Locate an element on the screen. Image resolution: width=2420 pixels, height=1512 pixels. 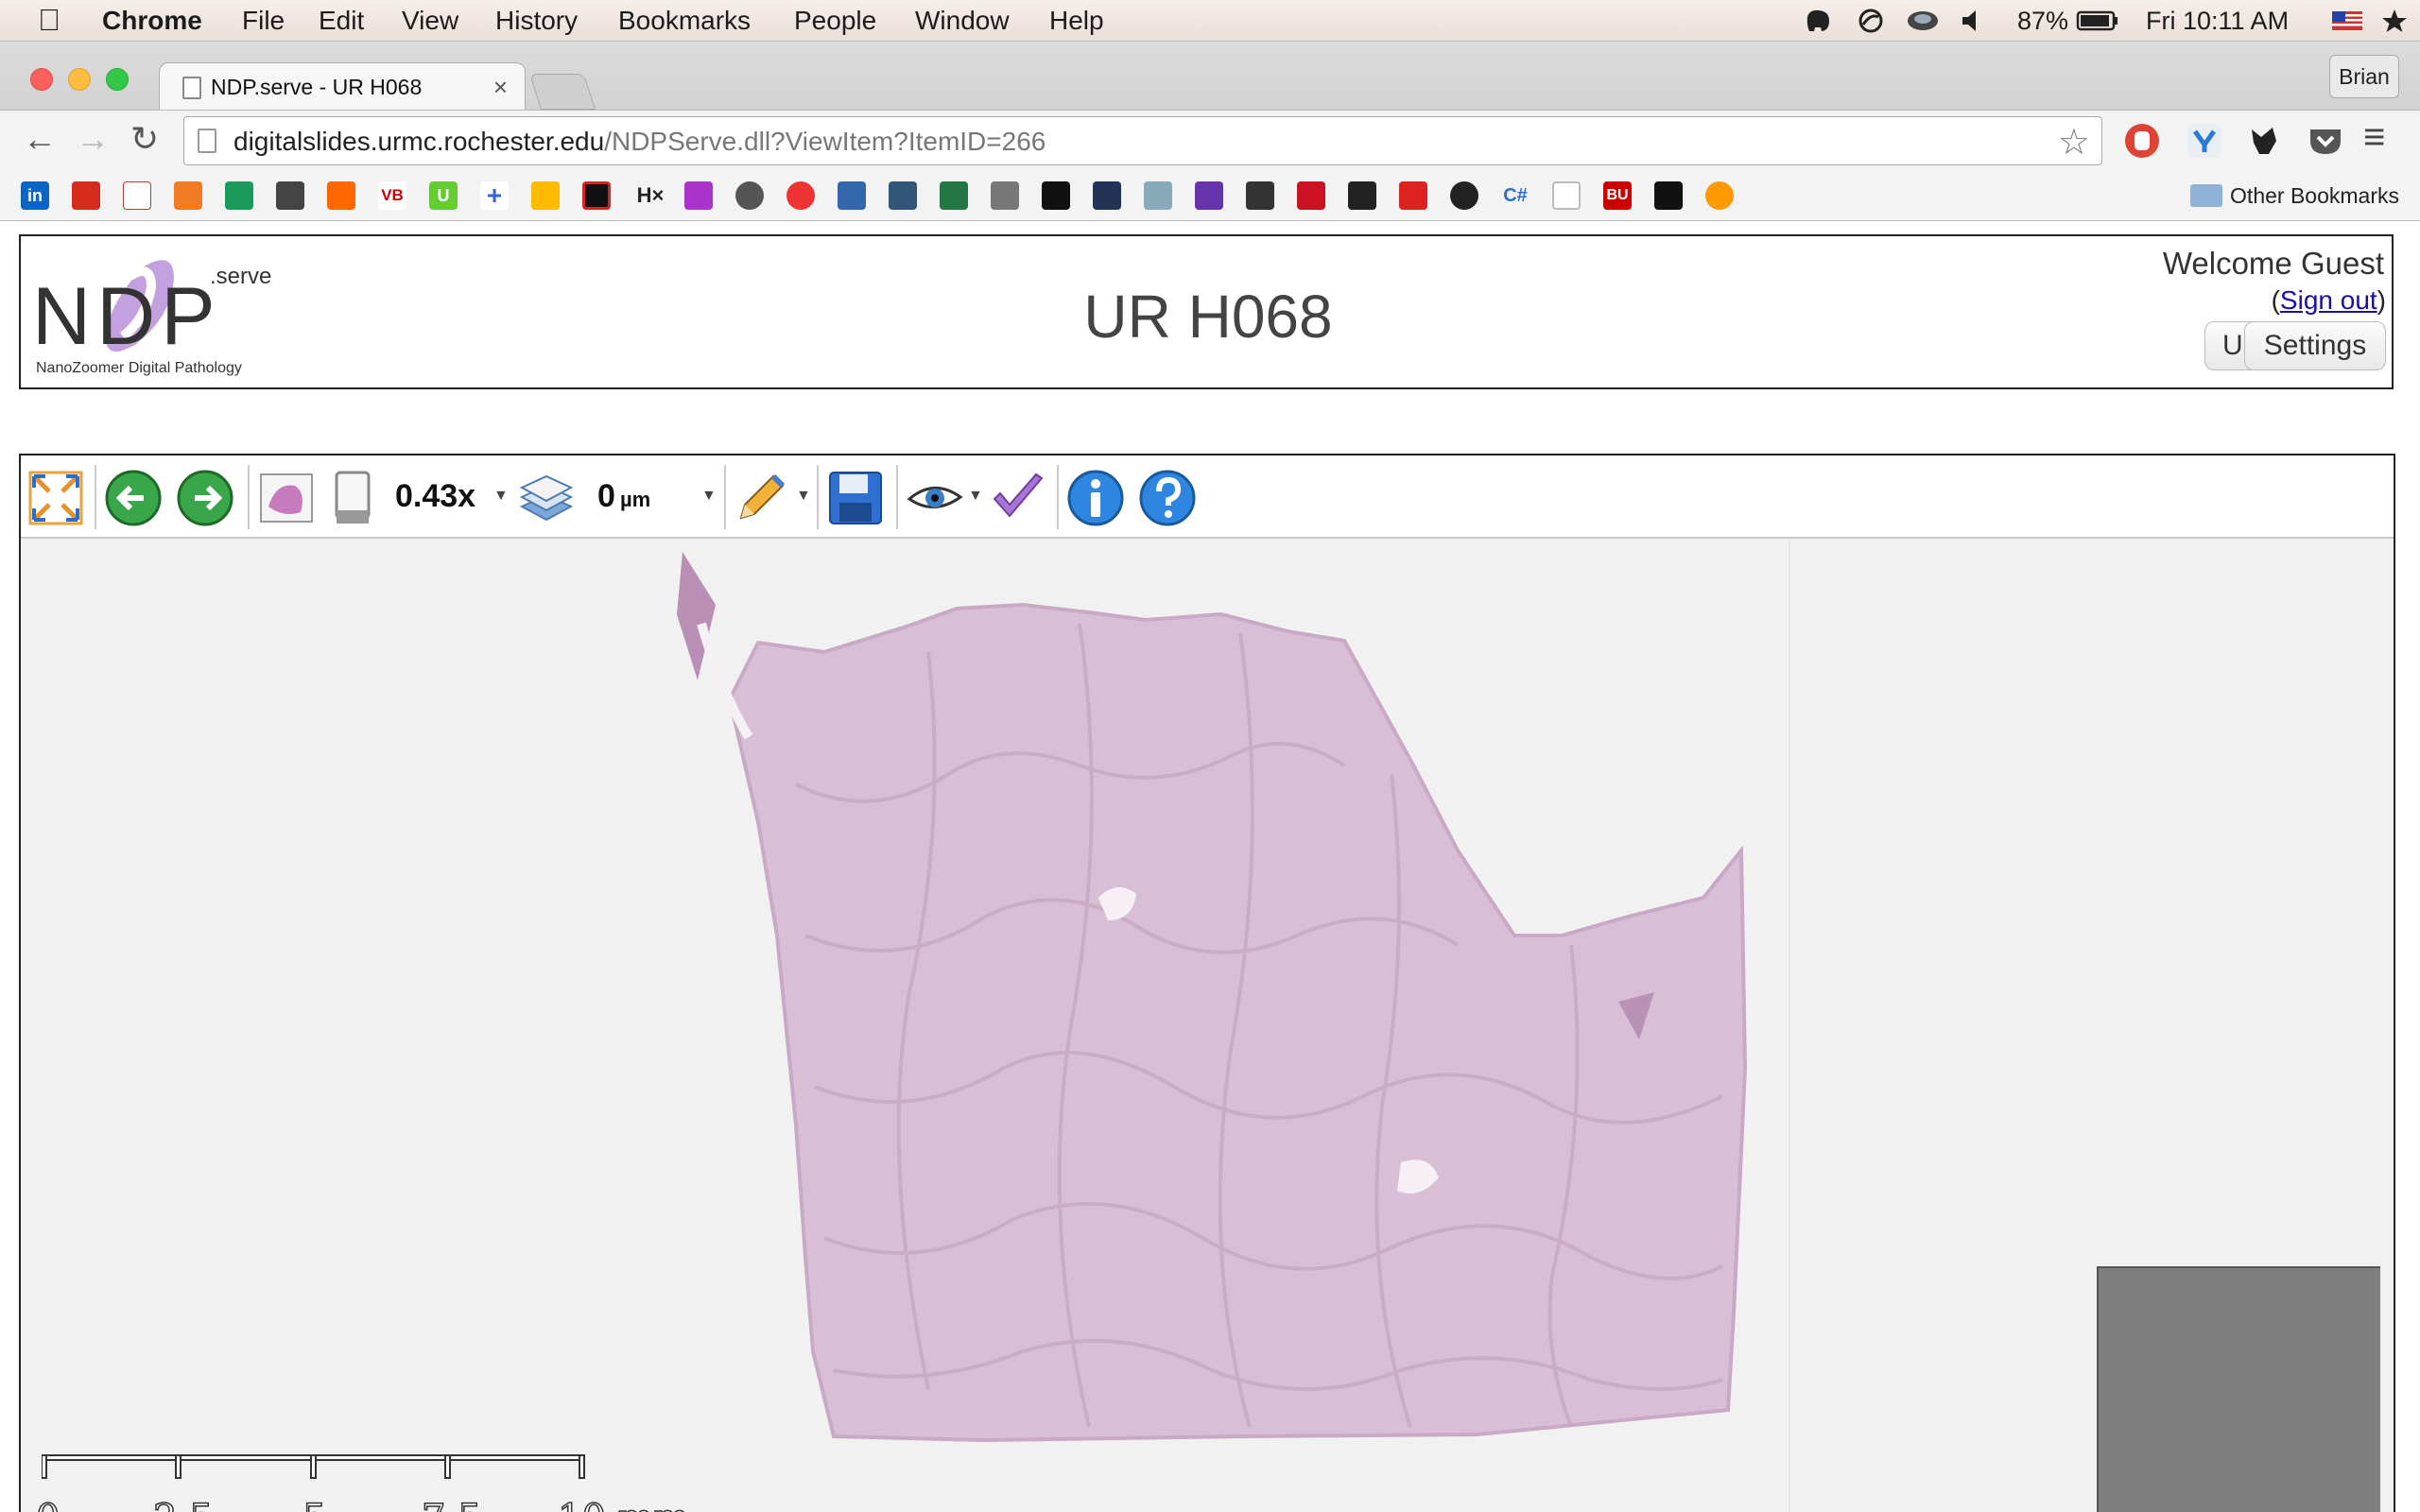
close-window-button is located at coordinates (41, 79).